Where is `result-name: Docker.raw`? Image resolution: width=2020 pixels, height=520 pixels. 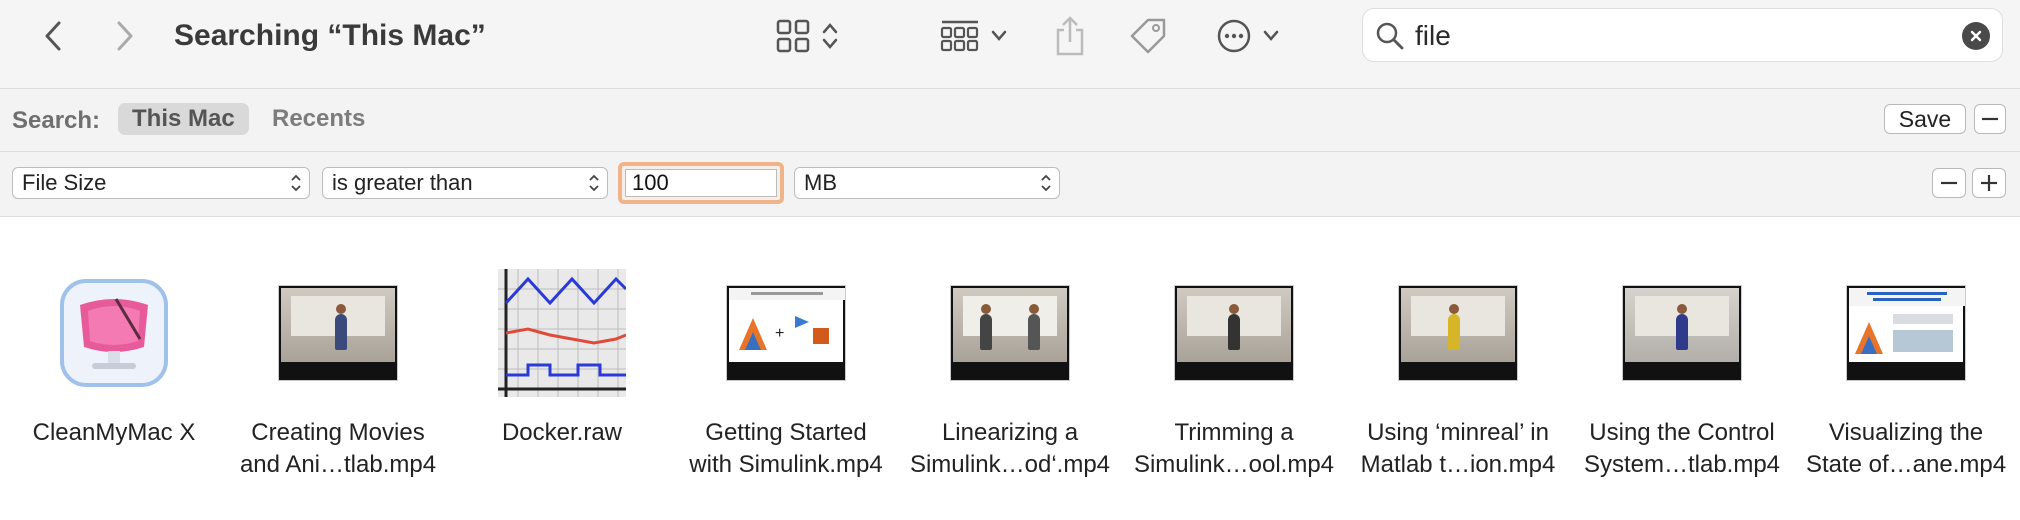 result-name: Docker.raw is located at coordinates (562, 432).